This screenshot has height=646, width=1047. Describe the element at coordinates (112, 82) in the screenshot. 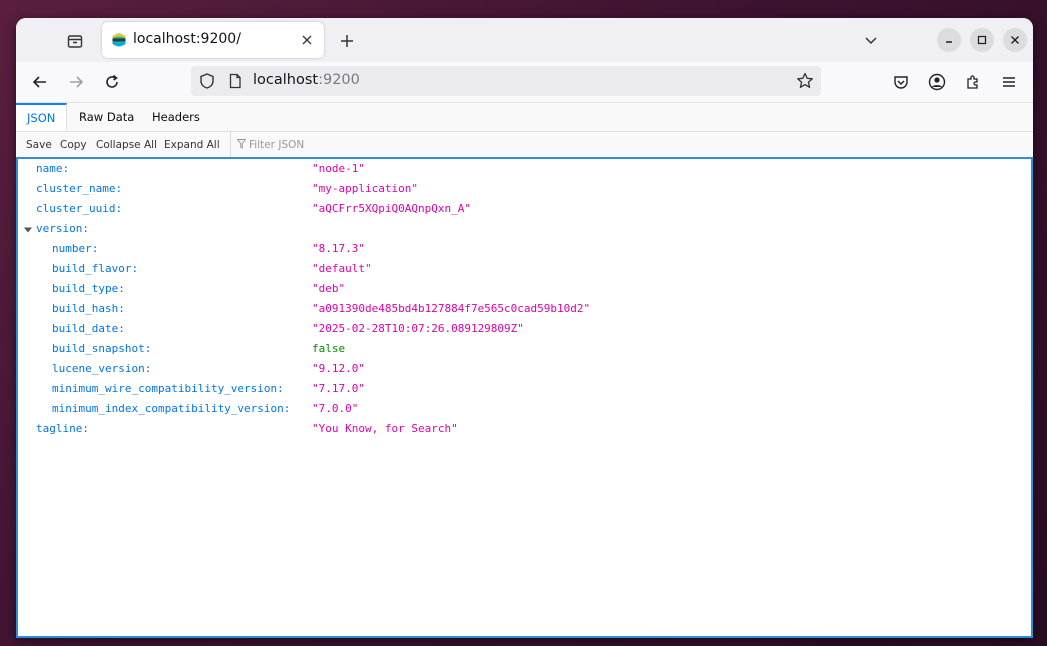

I see `reload-icon` at that location.